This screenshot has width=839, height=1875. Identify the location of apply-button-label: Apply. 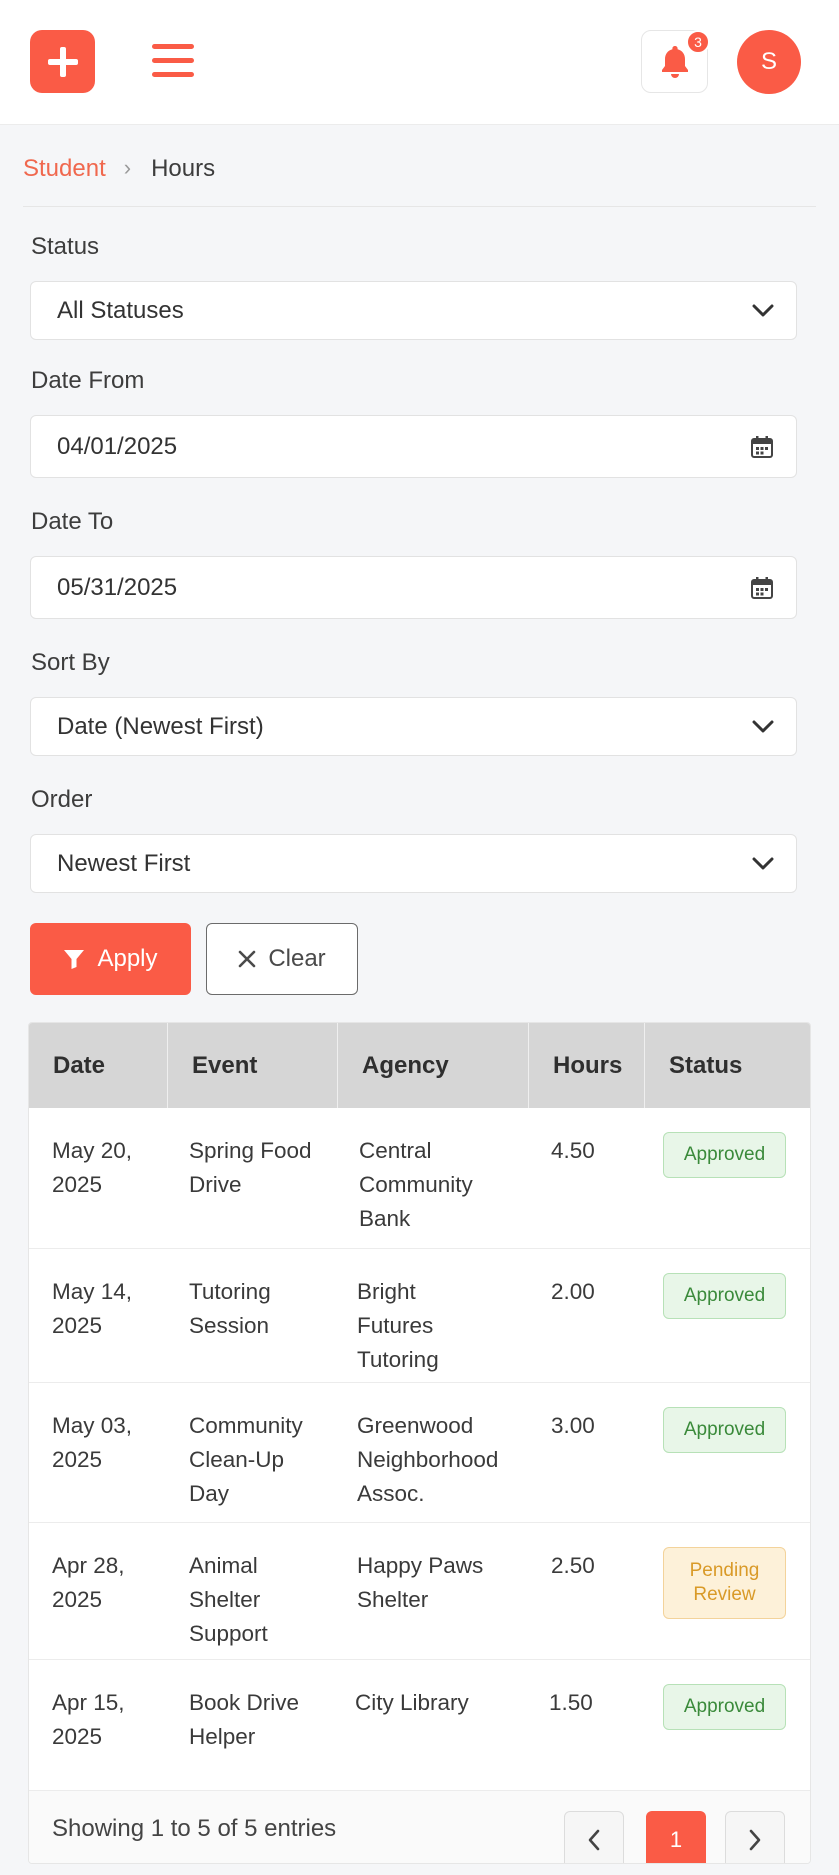
(127, 958).